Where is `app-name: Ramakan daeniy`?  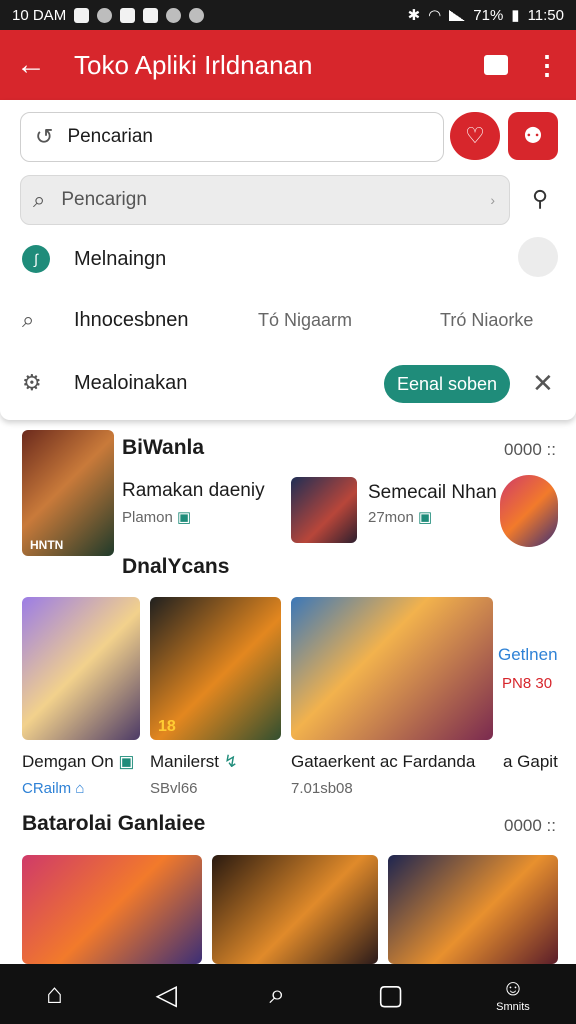 app-name: Ramakan daeniy is located at coordinates (193, 491).